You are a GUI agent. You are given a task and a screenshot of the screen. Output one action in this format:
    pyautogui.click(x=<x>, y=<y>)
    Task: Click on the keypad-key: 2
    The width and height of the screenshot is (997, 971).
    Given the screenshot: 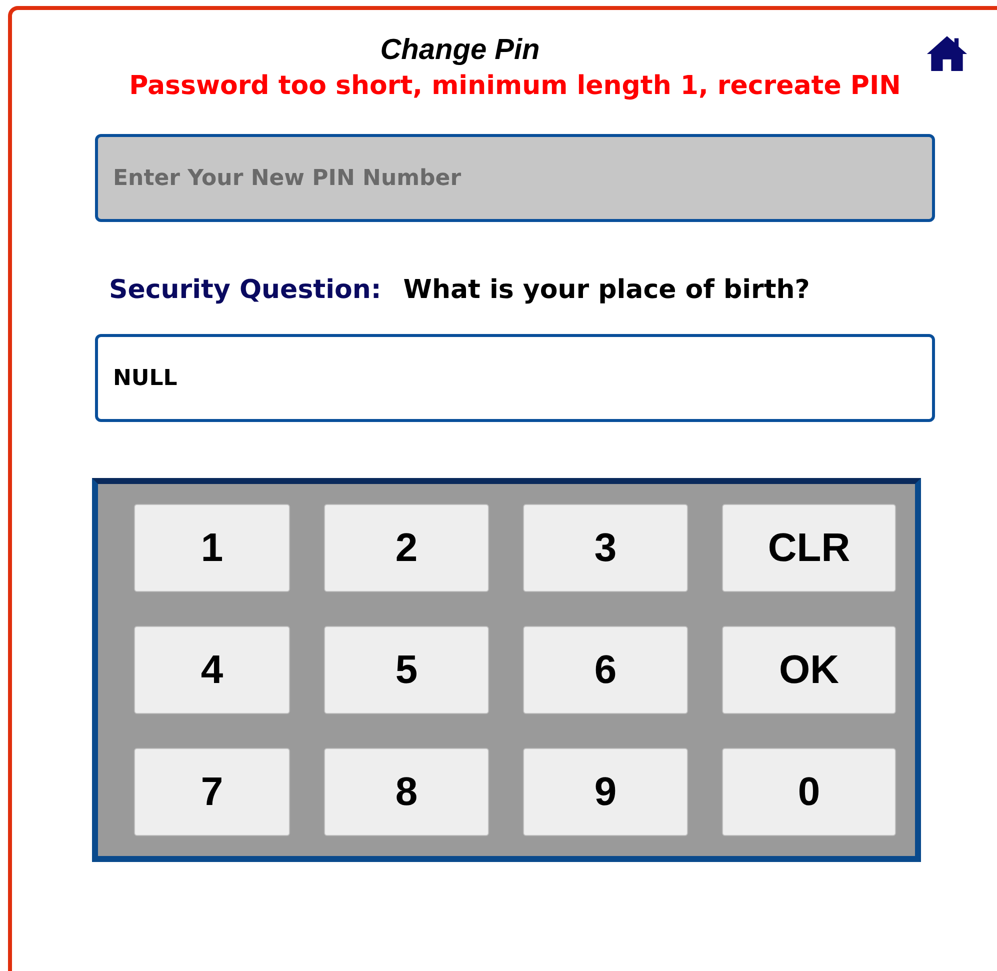 What is the action you would take?
    pyautogui.click(x=406, y=548)
    